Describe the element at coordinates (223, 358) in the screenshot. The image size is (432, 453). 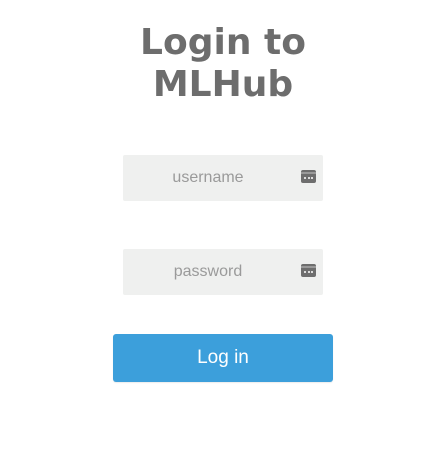
I see `login-button: Log in` at that location.